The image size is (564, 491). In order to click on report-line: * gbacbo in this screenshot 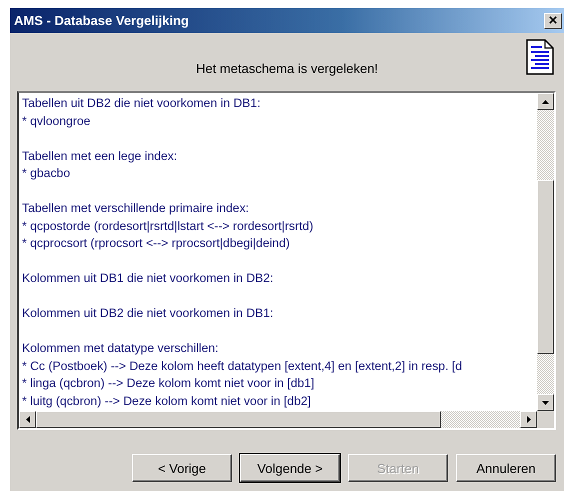, I will do `click(46, 173)`.